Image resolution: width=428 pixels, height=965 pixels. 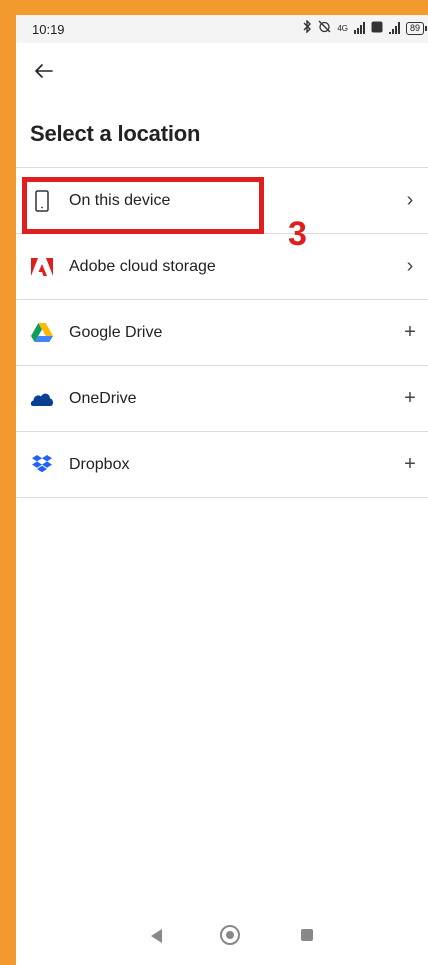 I want to click on annotation-highlight-box, so click(x=143, y=205).